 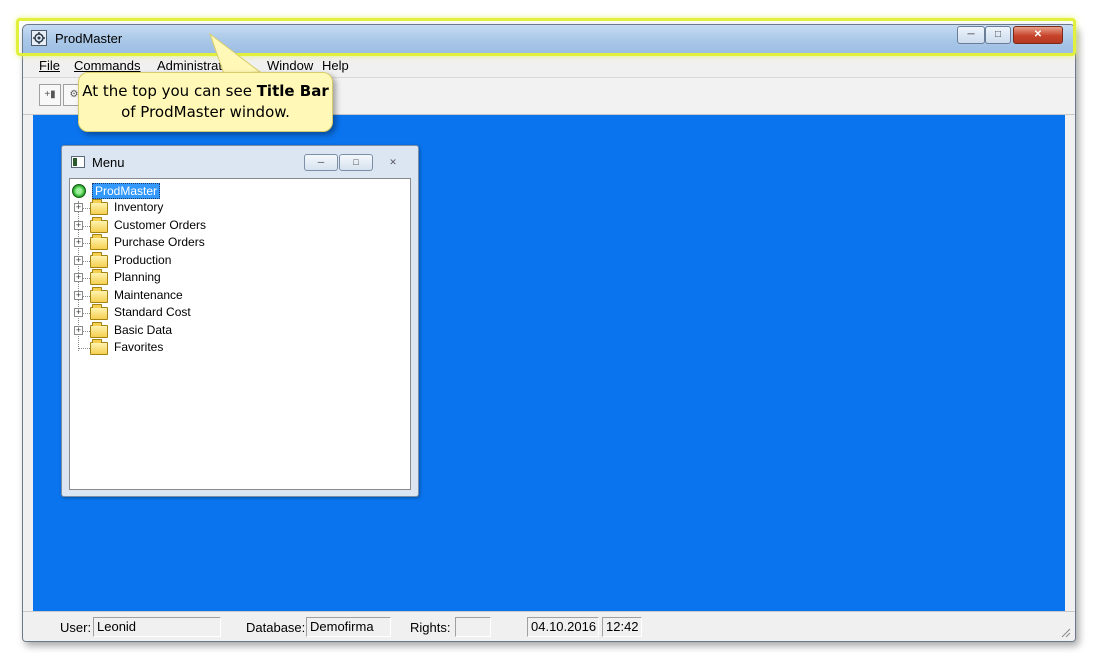 What do you see at coordinates (205, 112) in the screenshot?
I see `callout-text-after: of ProdMaster window.` at bounding box center [205, 112].